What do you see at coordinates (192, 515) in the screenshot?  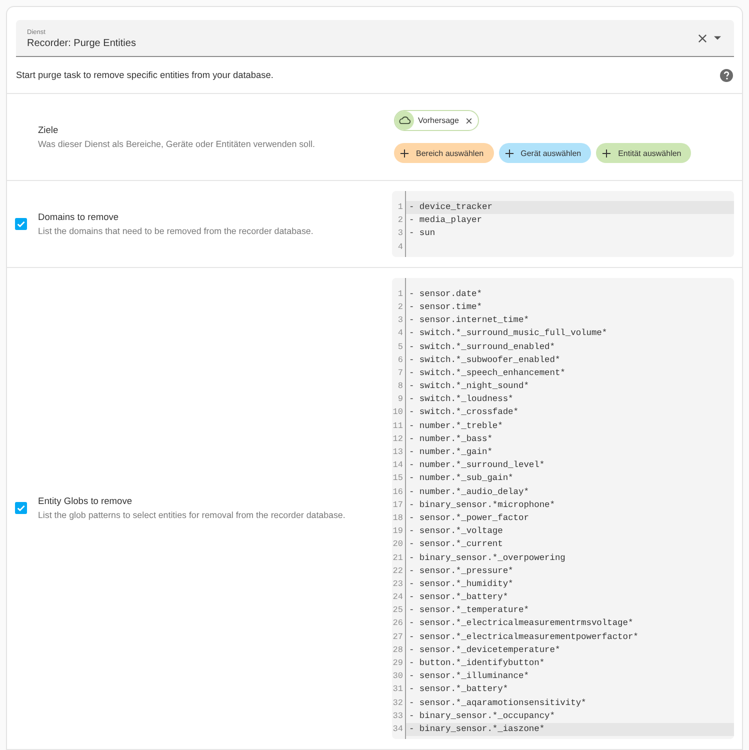 I see `section-description: List the glob patterns to select entities for removal from the recorder database.` at bounding box center [192, 515].